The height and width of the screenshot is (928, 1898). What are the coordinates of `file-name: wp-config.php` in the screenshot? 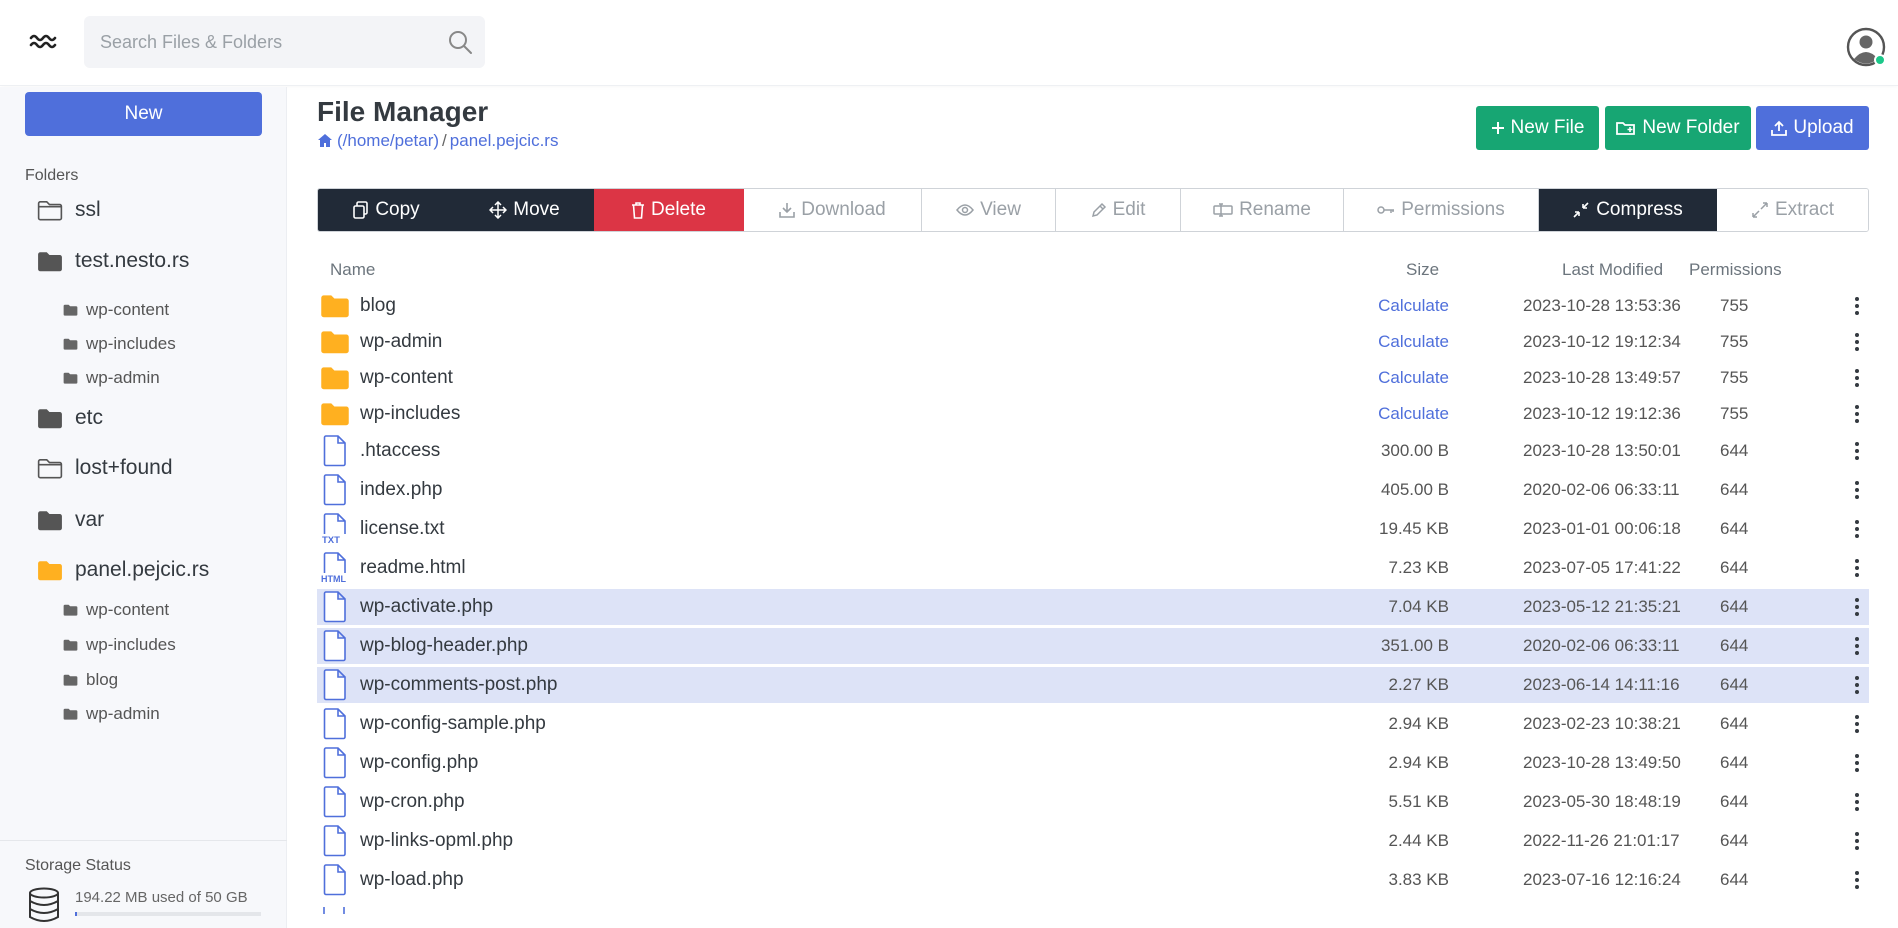 It's located at (419, 763).